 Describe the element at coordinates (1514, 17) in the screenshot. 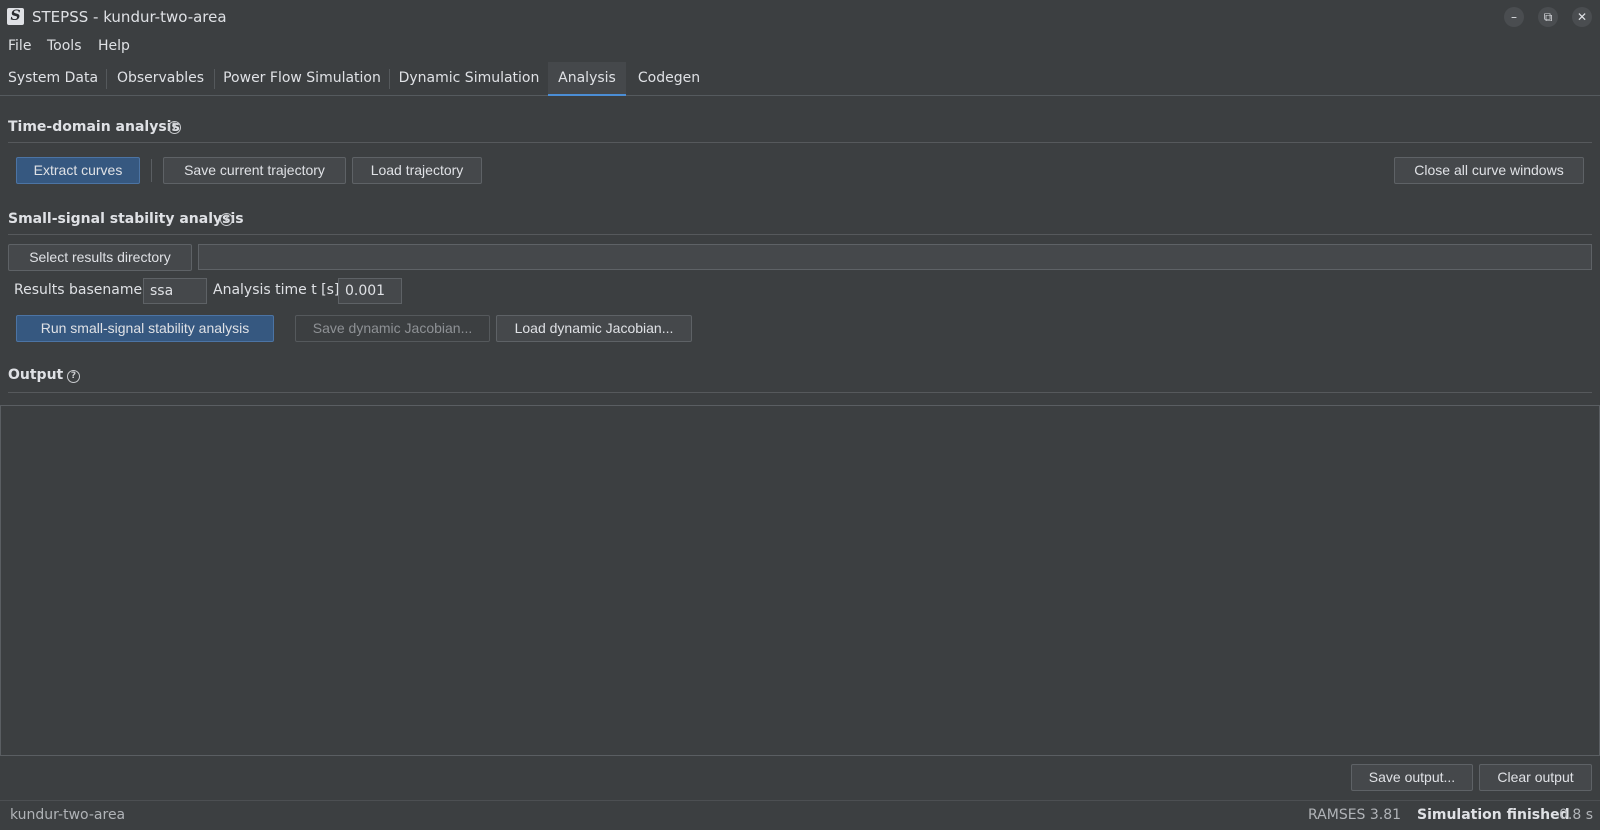

I see `minimize-icon: –` at that location.